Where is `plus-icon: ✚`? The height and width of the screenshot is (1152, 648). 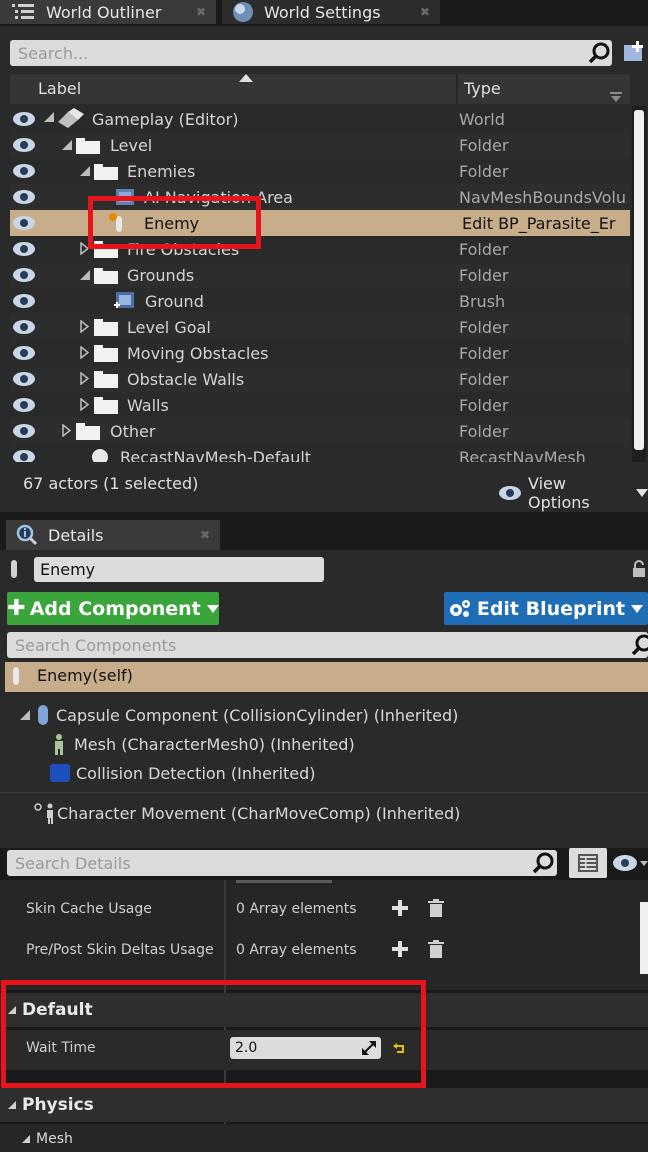
plus-icon: ✚ is located at coordinates (16, 608).